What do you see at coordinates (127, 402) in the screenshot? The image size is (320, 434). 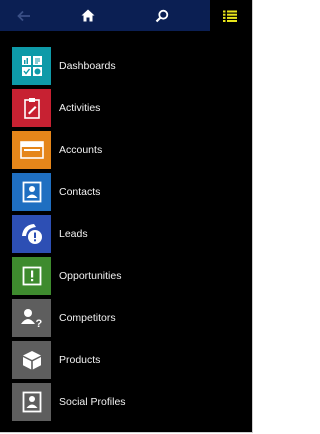 I see `menu-item-social-profiles: Social Profiles` at bounding box center [127, 402].